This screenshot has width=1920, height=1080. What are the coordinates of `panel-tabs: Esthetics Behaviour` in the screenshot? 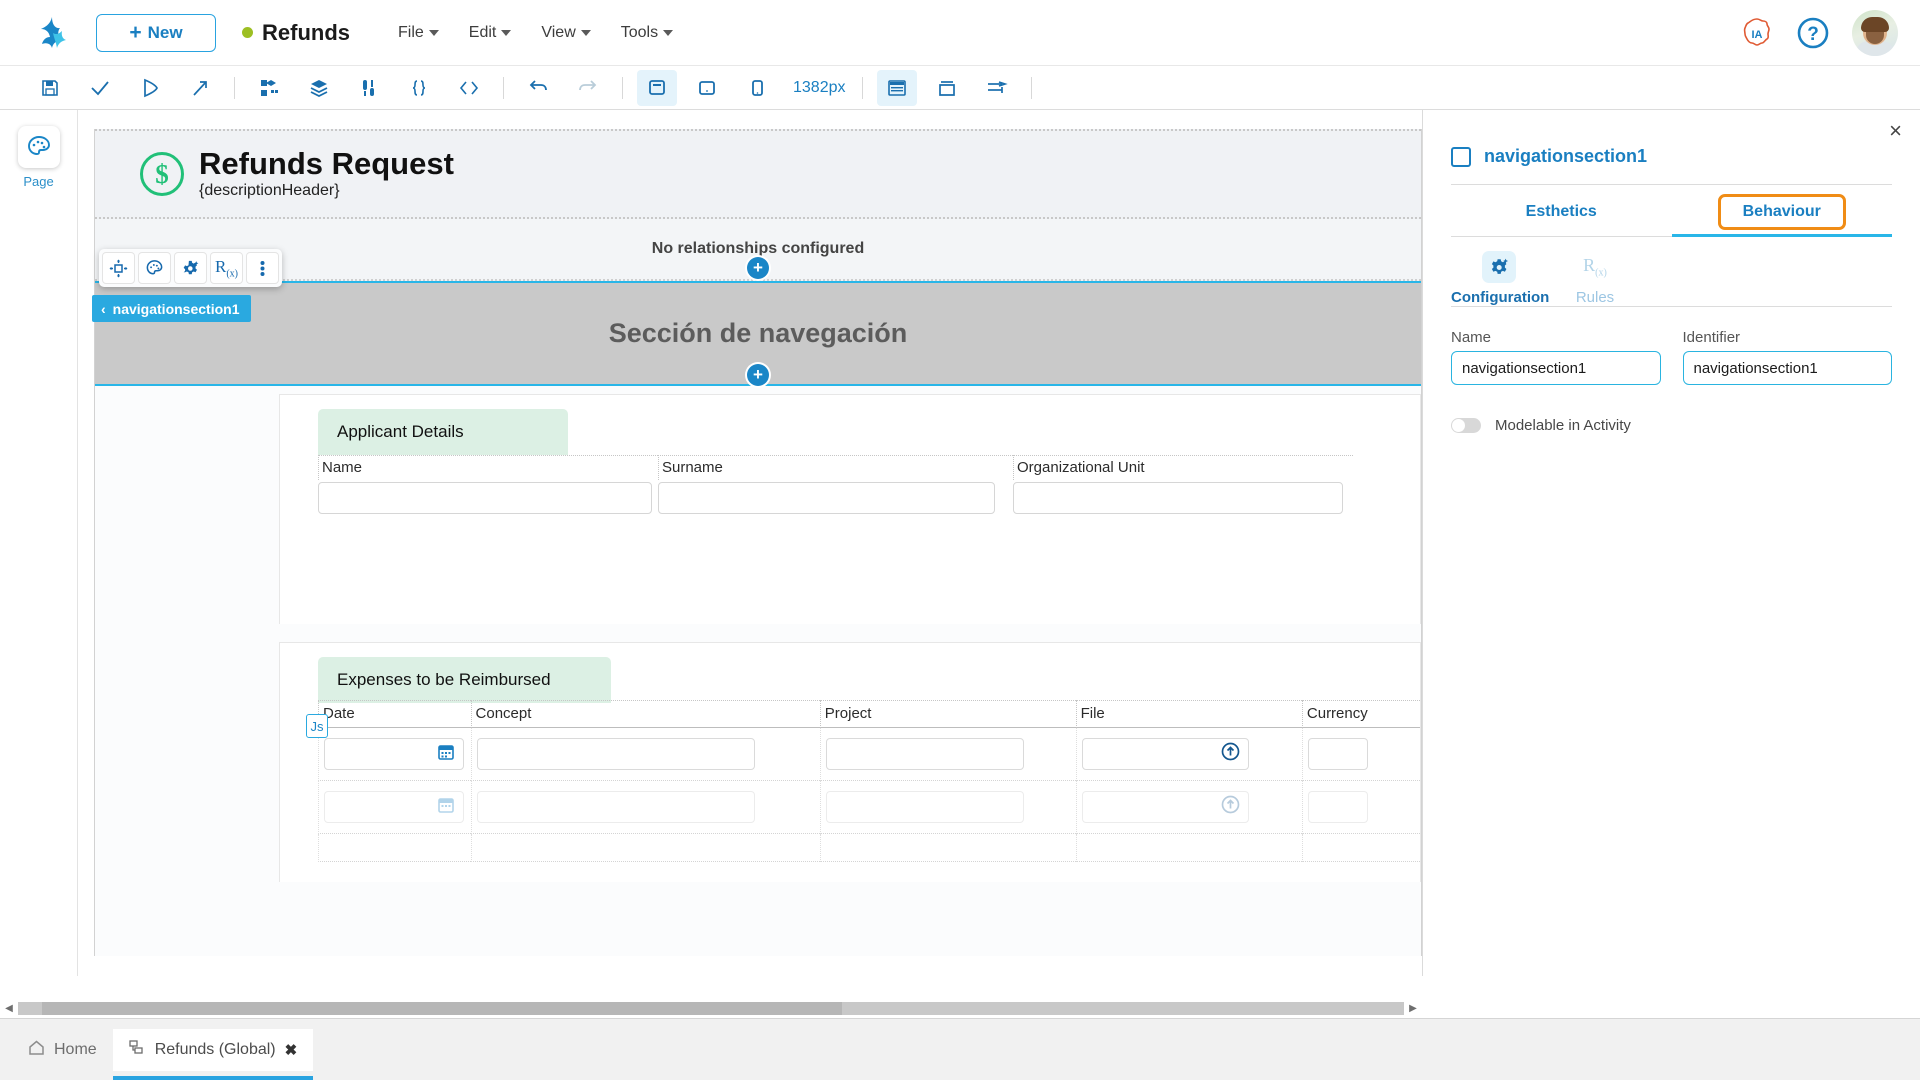 It's located at (1671, 210).